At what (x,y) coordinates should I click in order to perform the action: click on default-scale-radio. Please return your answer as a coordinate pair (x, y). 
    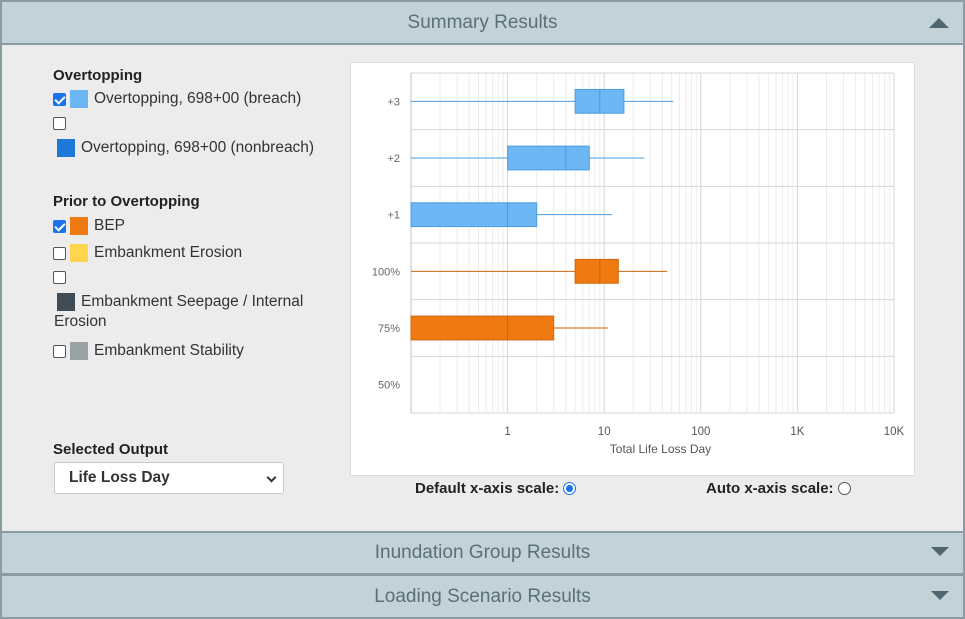
    Looking at the image, I should click on (570, 488).